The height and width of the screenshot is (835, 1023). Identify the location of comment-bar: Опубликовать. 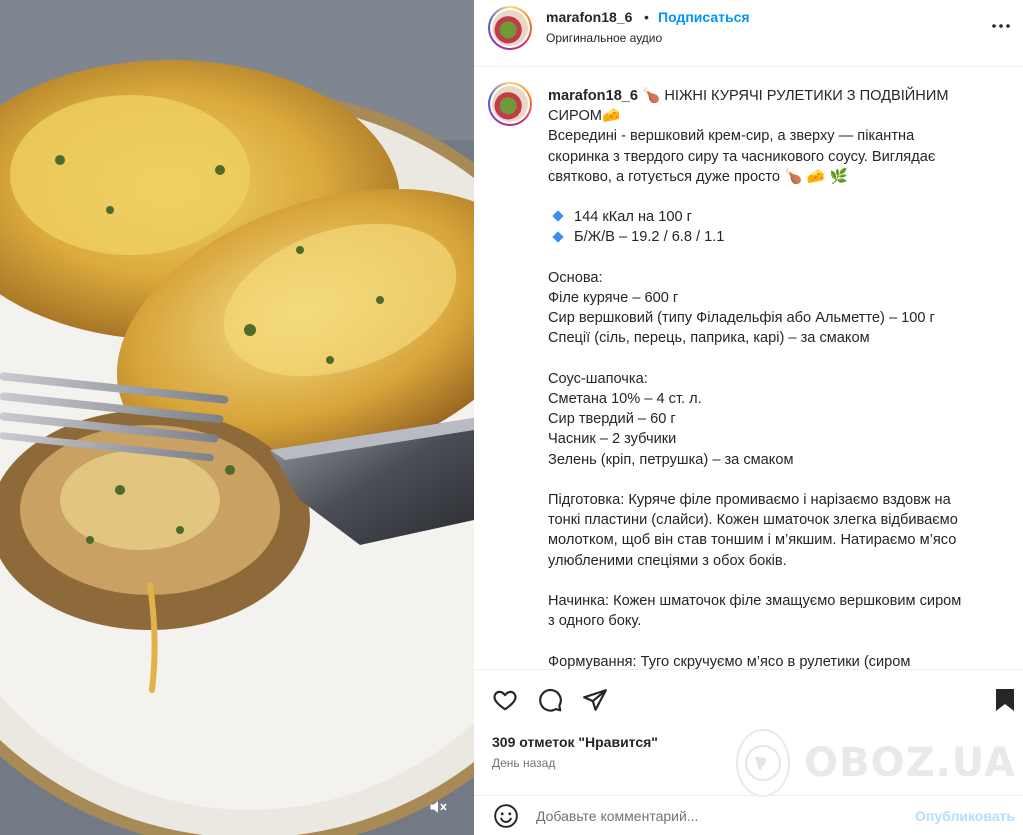
(748, 815).